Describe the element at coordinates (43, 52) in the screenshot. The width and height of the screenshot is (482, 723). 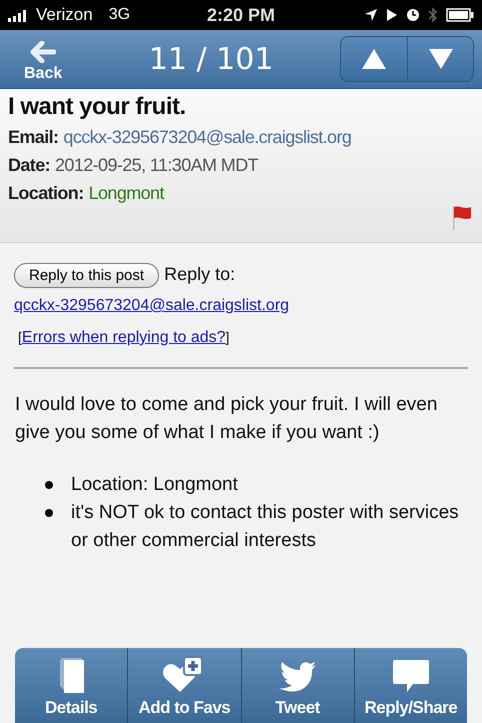
I see `back-arrow-icon` at that location.